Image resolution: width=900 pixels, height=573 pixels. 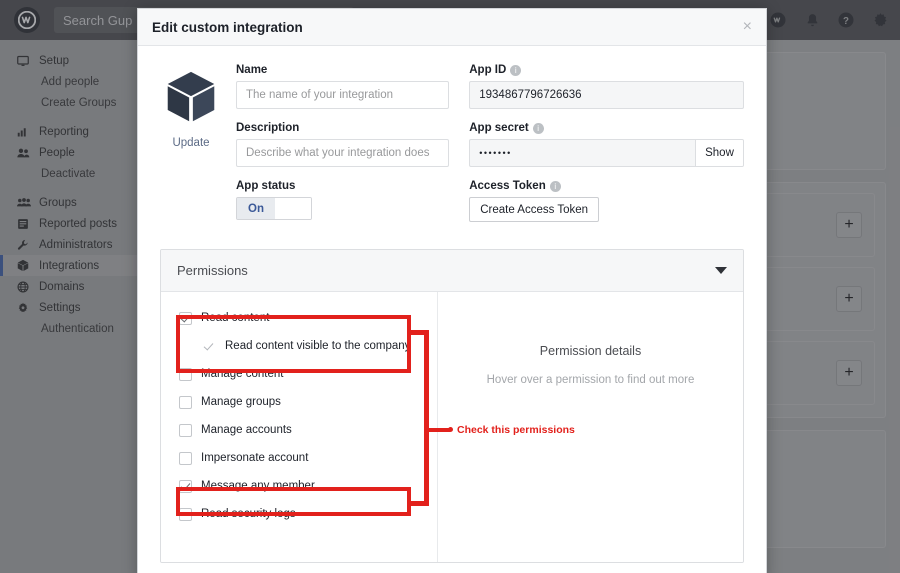 I want to click on permission-label: Manage content, so click(x=242, y=374).